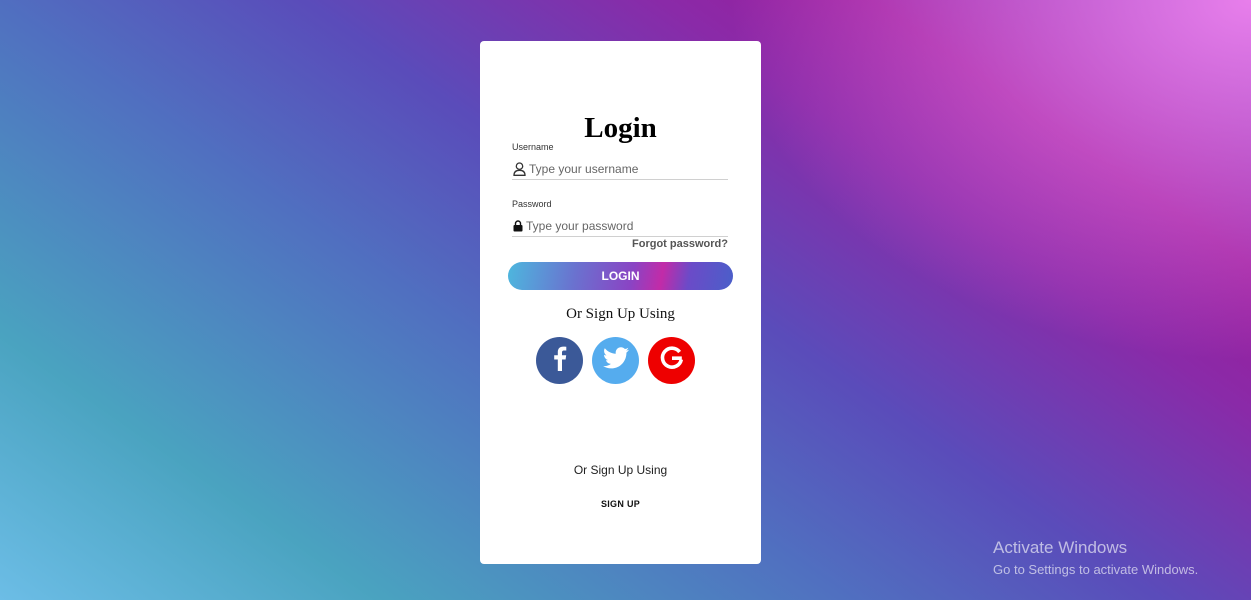  Describe the element at coordinates (620, 504) in the screenshot. I see `signup-link: SIGN UP` at that location.